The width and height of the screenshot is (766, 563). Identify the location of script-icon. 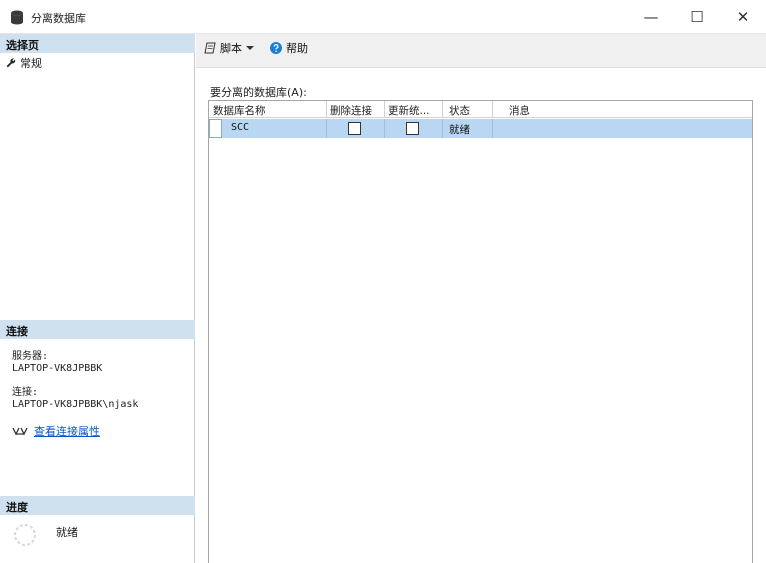
(210, 48).